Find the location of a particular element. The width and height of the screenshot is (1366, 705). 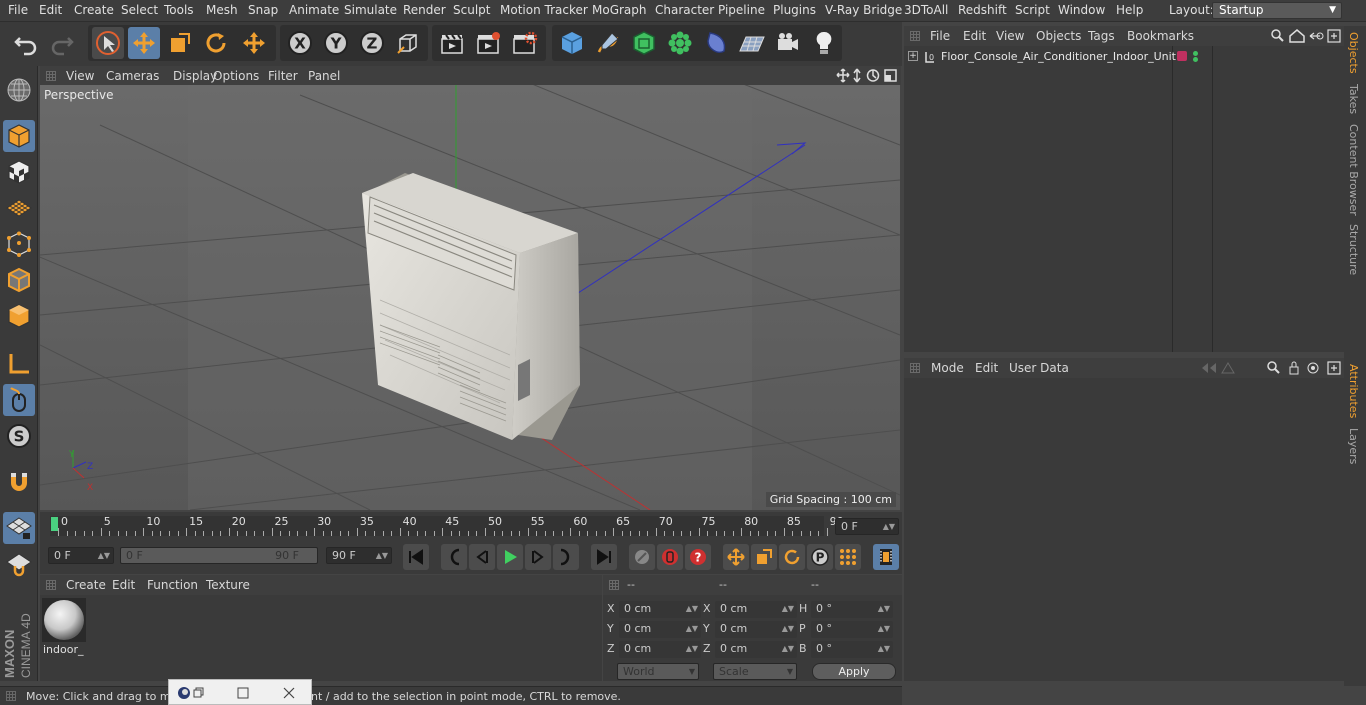

material-menu-function: Function is located at coordinates (172, 585).